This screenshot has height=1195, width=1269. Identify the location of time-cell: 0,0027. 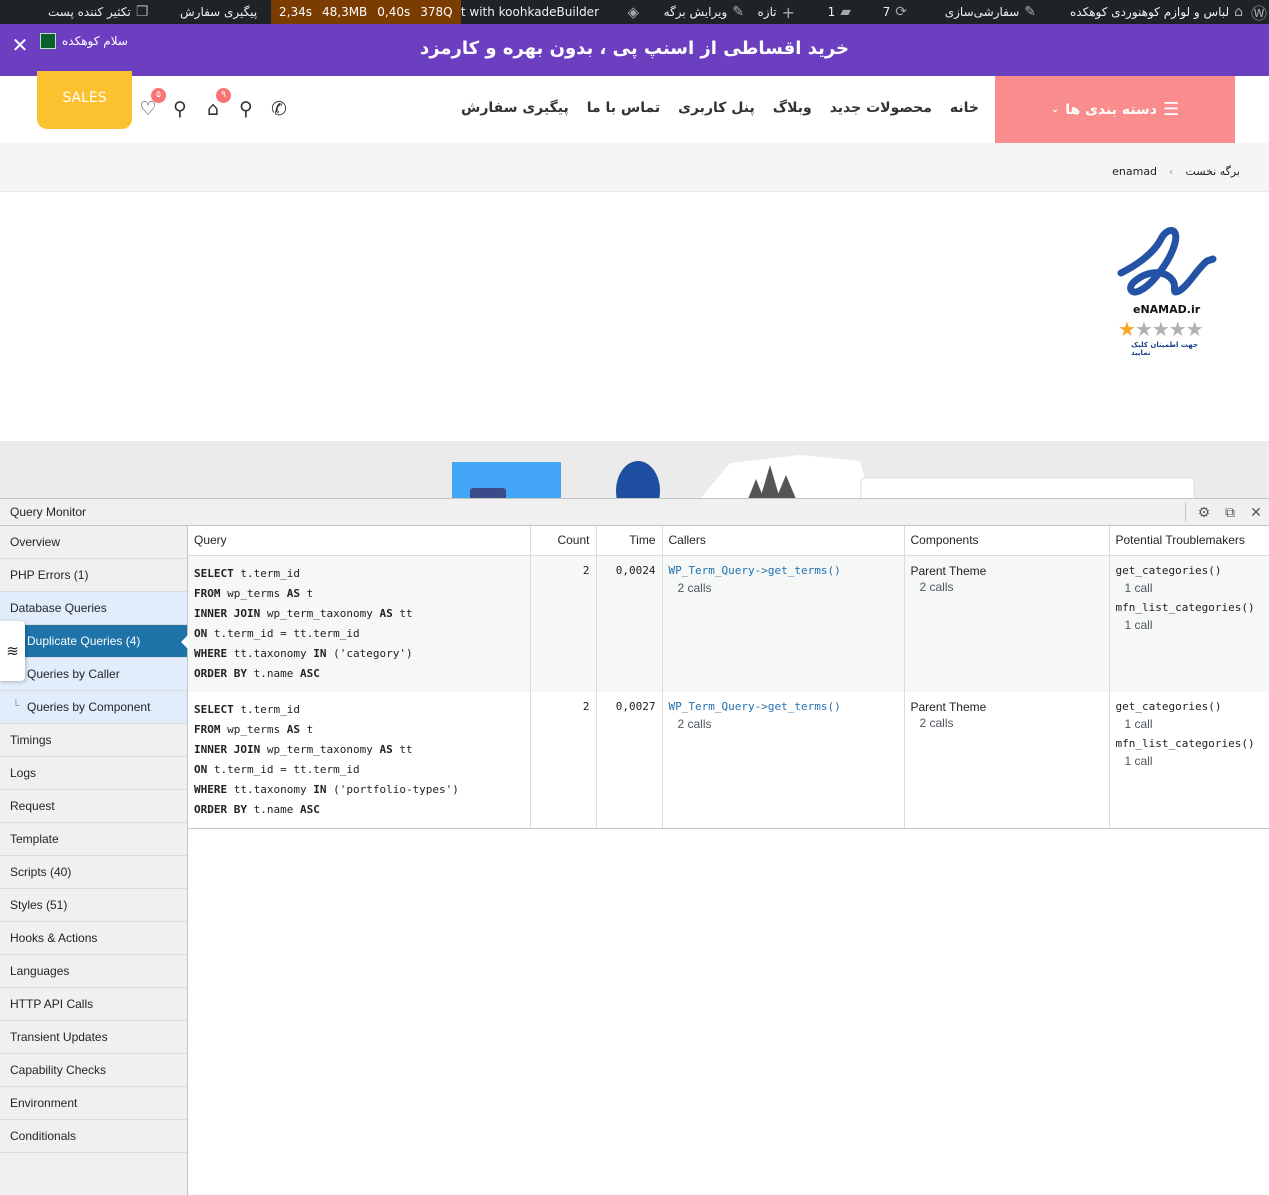
(629, 760).